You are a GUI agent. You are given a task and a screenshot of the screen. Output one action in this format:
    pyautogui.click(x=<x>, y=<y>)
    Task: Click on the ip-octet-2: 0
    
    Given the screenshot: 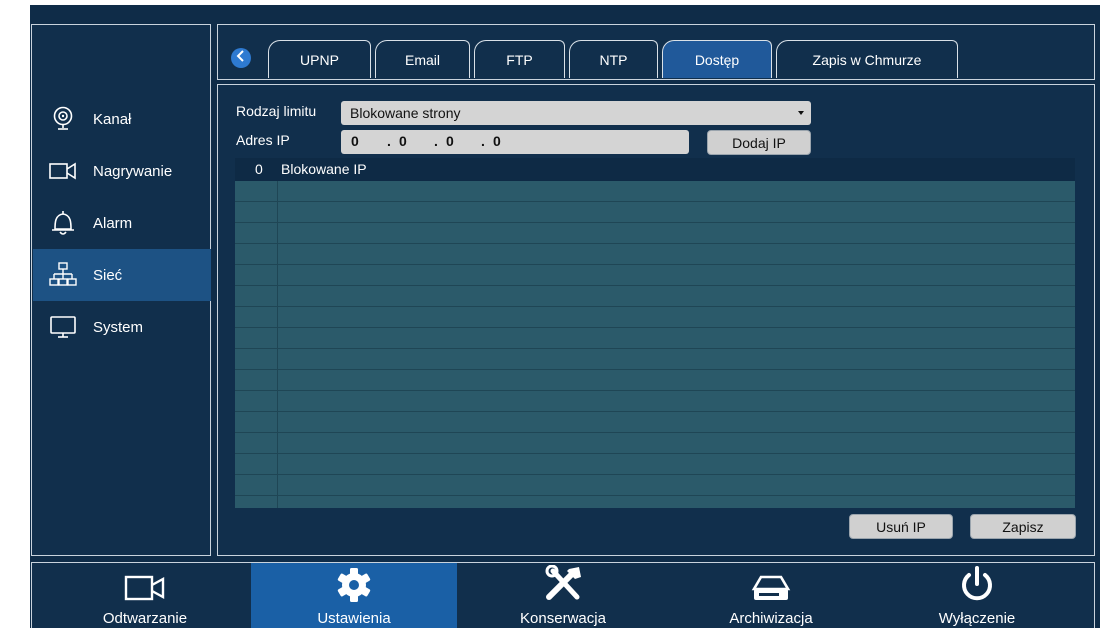 What is the action you would take?
    pyautogui.click(x=403, y=141)
    